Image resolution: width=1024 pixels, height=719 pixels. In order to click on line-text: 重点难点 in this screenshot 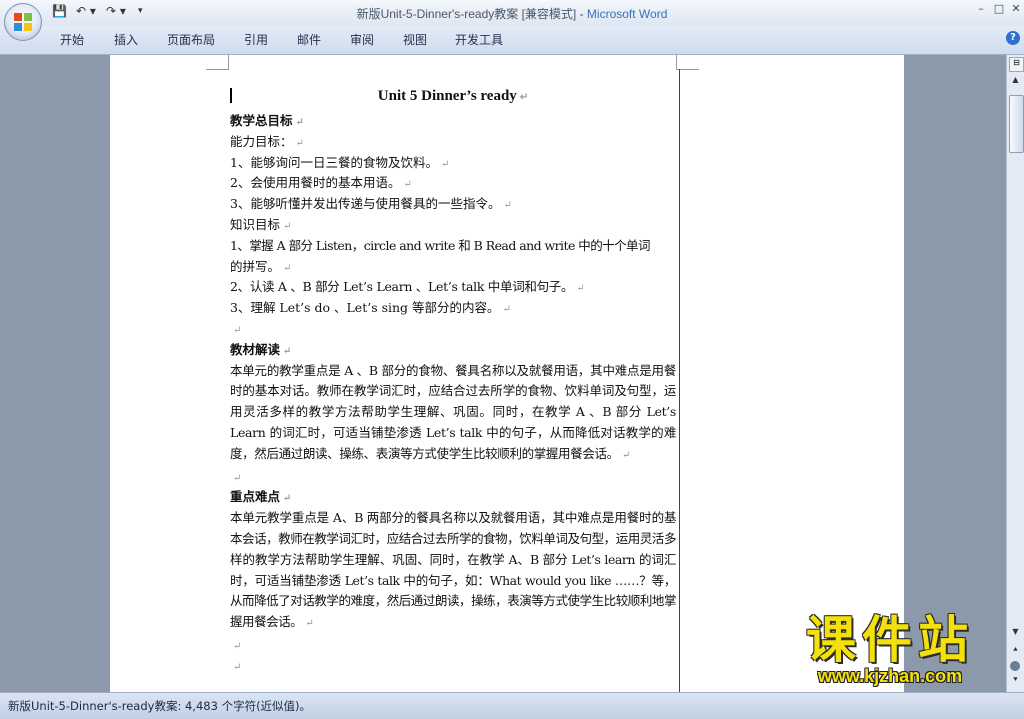, I will do `click(255, 497)`.